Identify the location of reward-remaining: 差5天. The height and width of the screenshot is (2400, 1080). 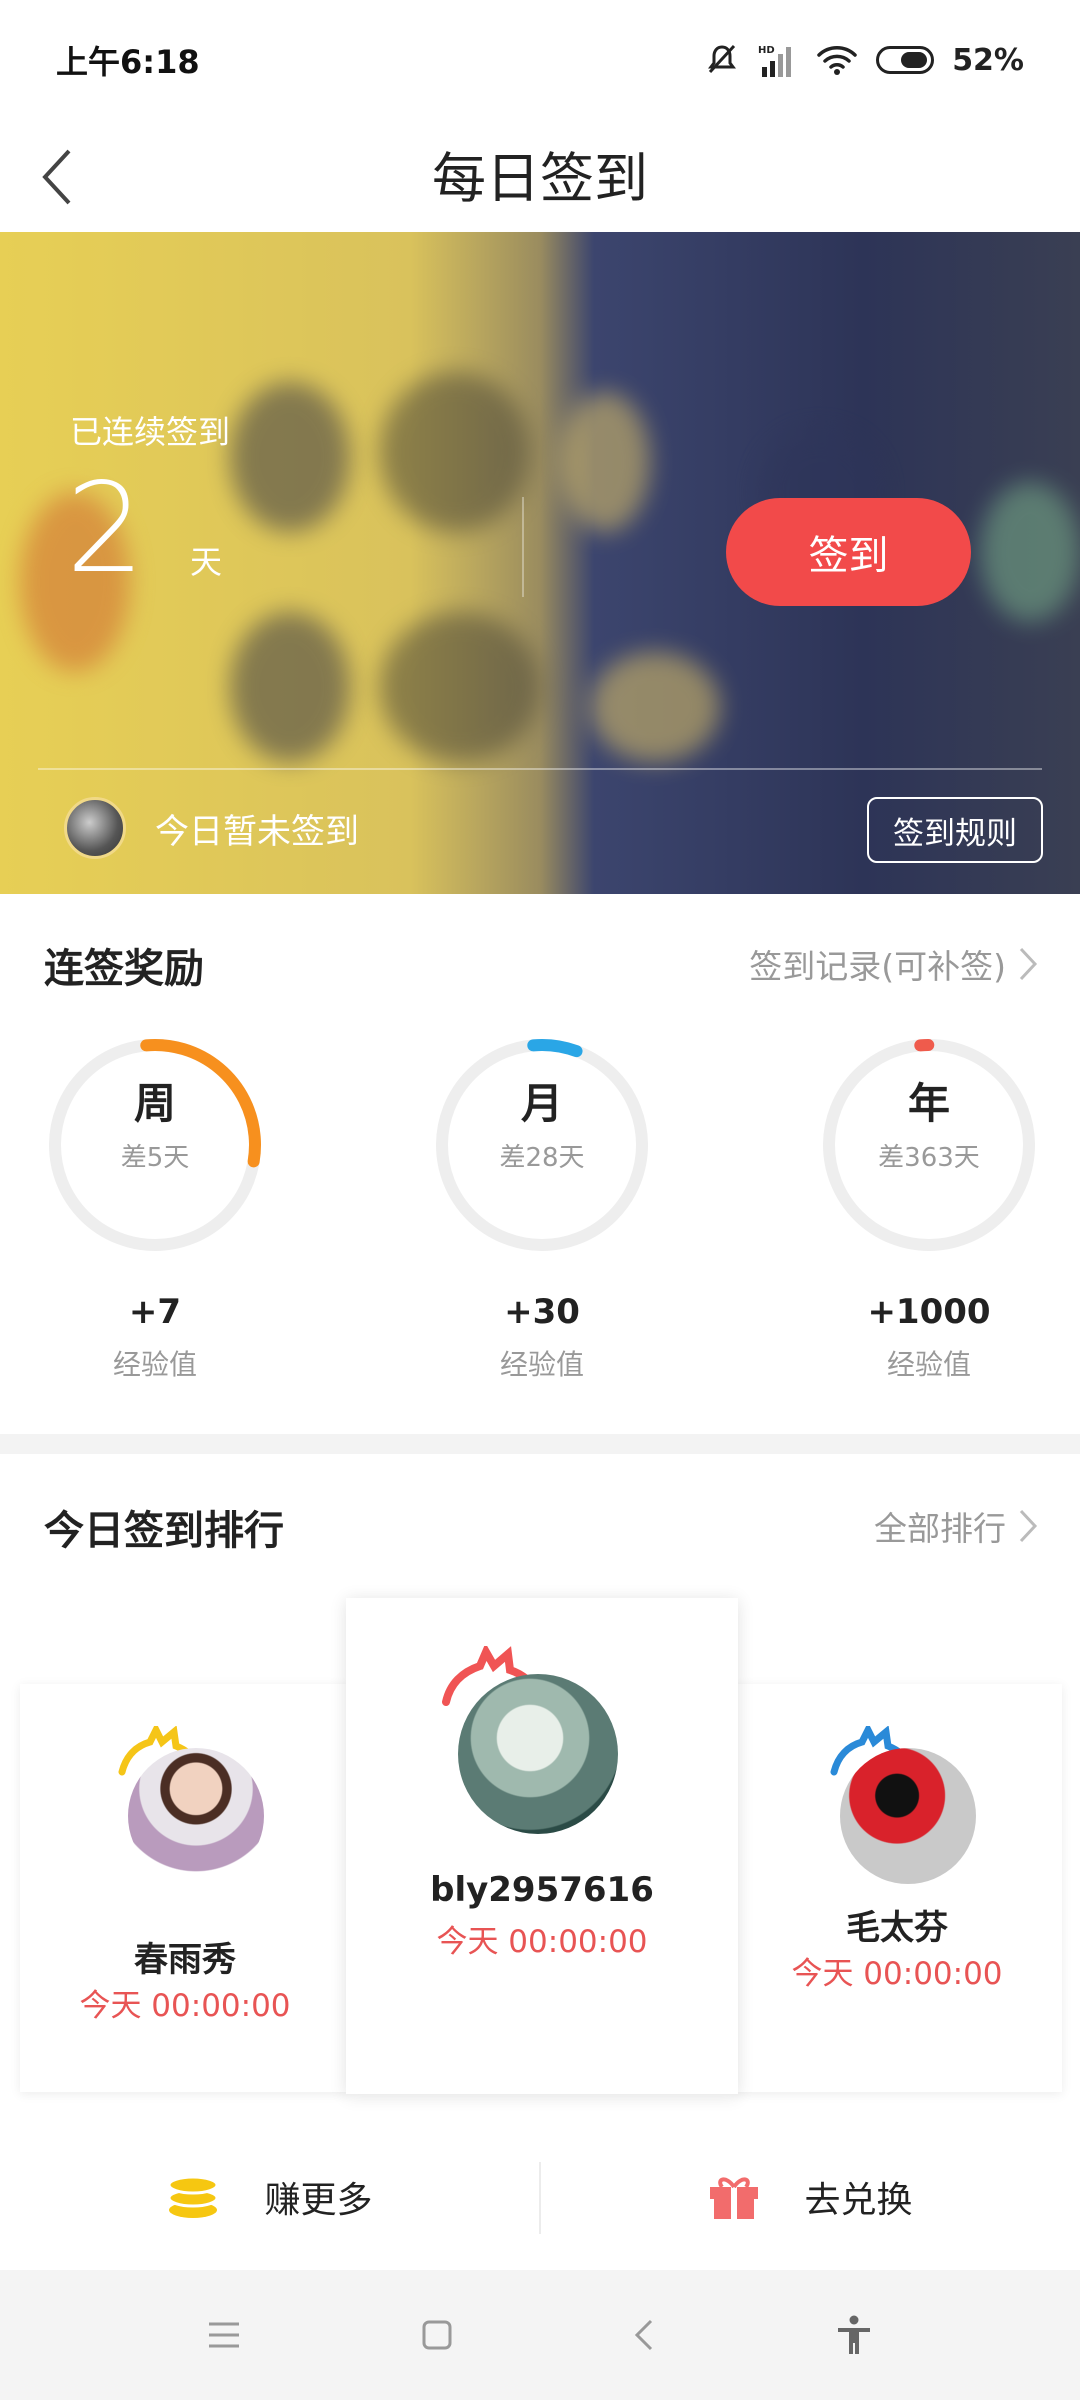
(155, 1158).